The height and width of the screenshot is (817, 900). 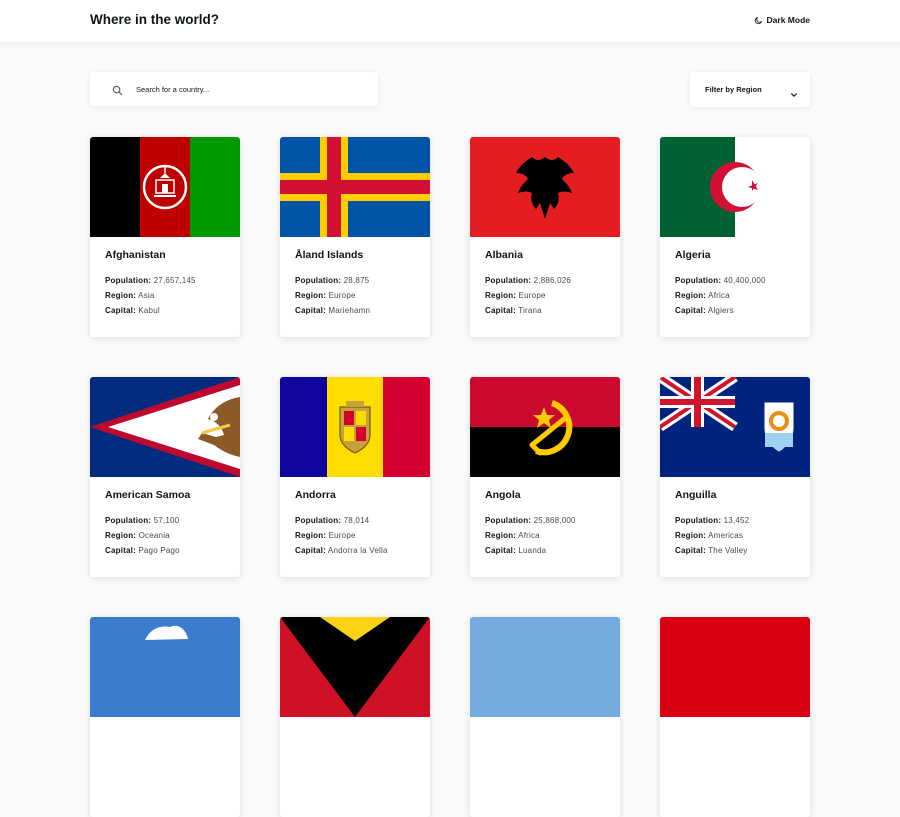 What do you see at coordinates (355, 427) in the screenshot?
I see `flag-andorra` at bounding box center [355, 427].